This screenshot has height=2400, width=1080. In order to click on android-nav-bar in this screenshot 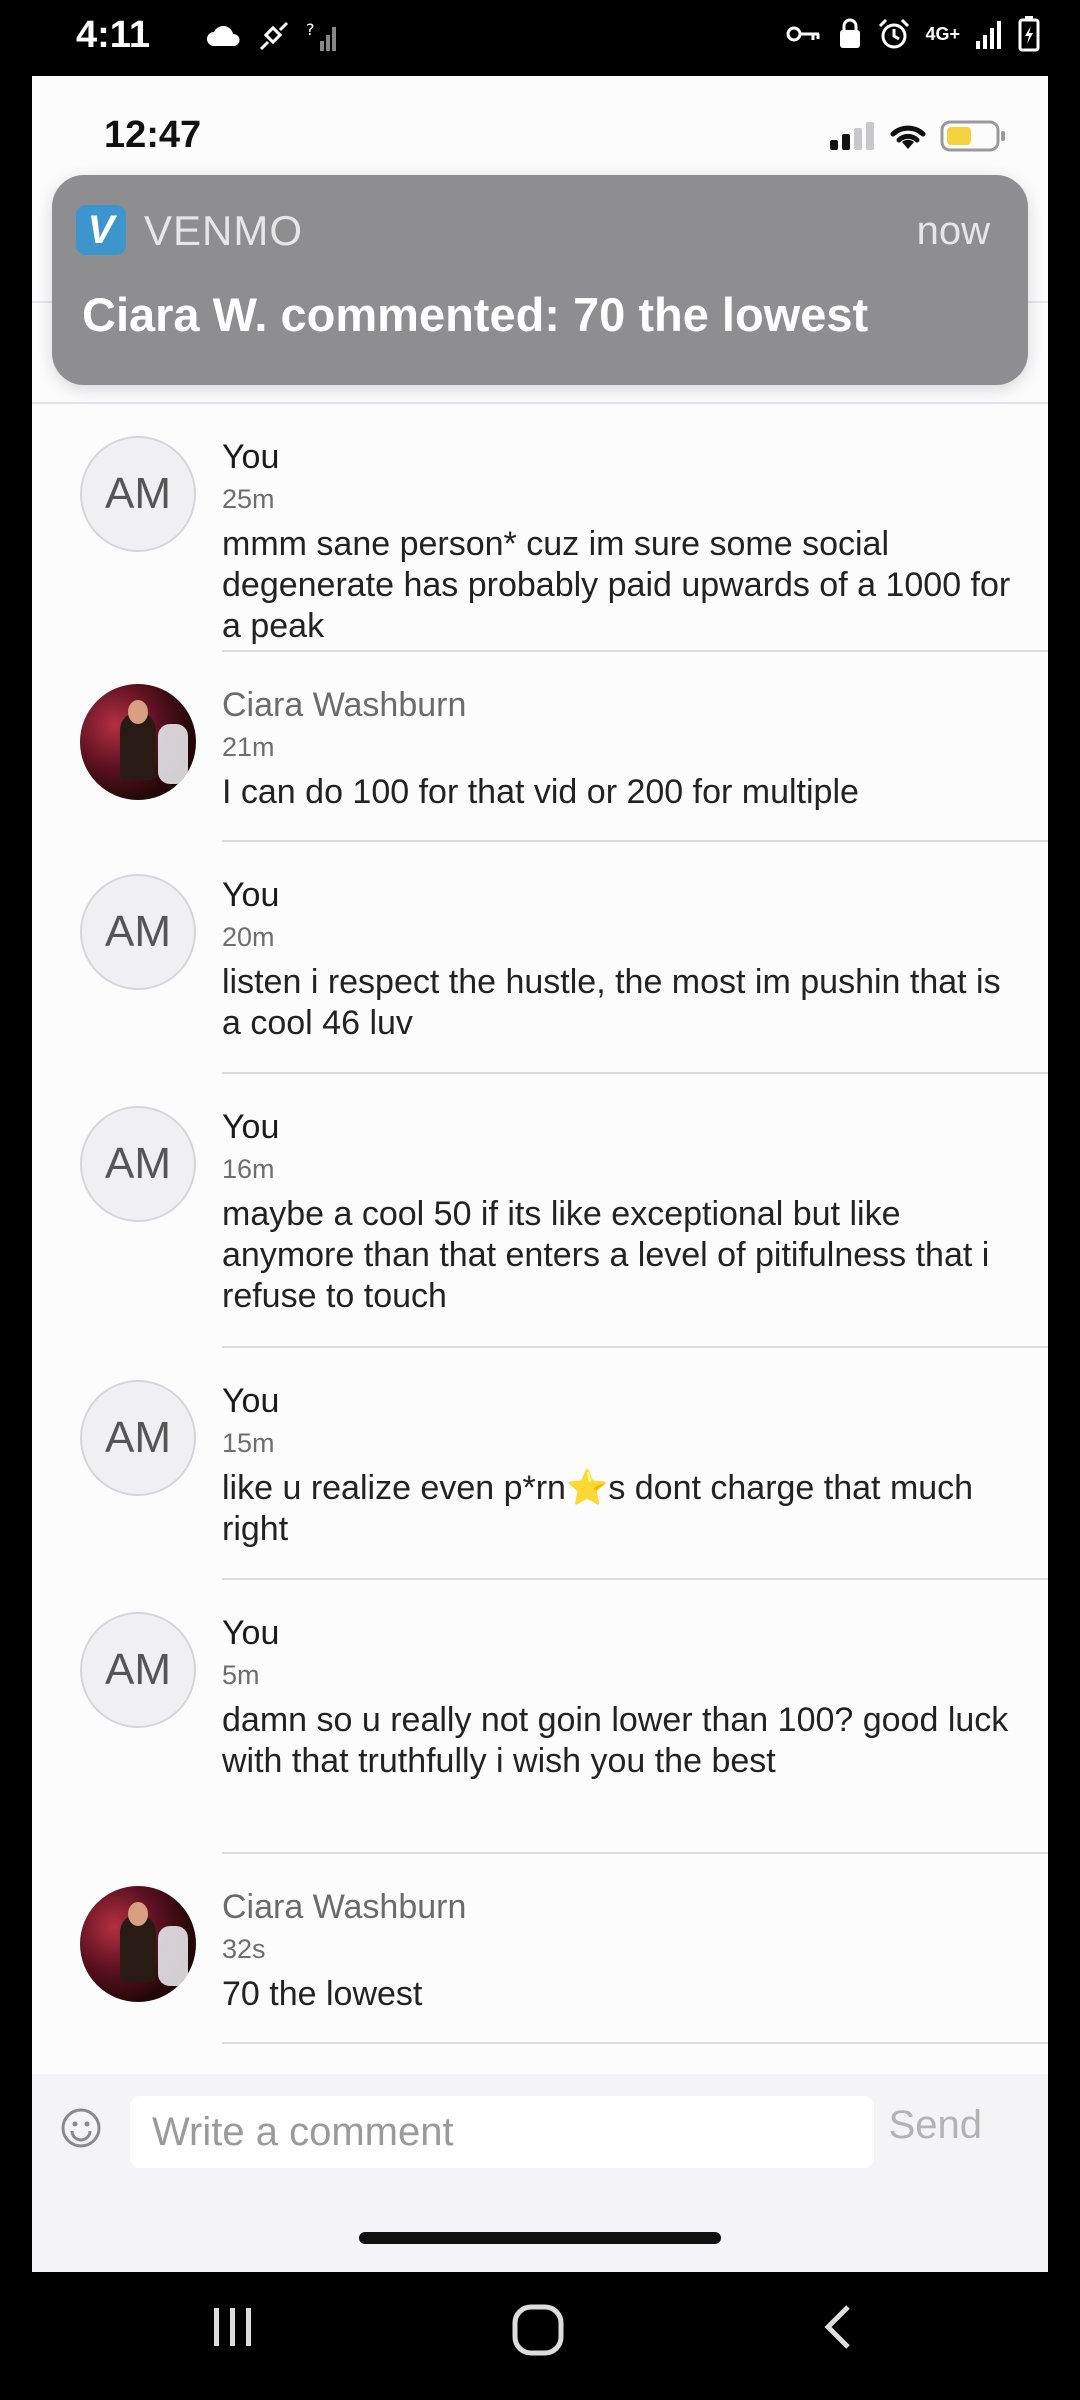, I will do `click(540, 2336)`.